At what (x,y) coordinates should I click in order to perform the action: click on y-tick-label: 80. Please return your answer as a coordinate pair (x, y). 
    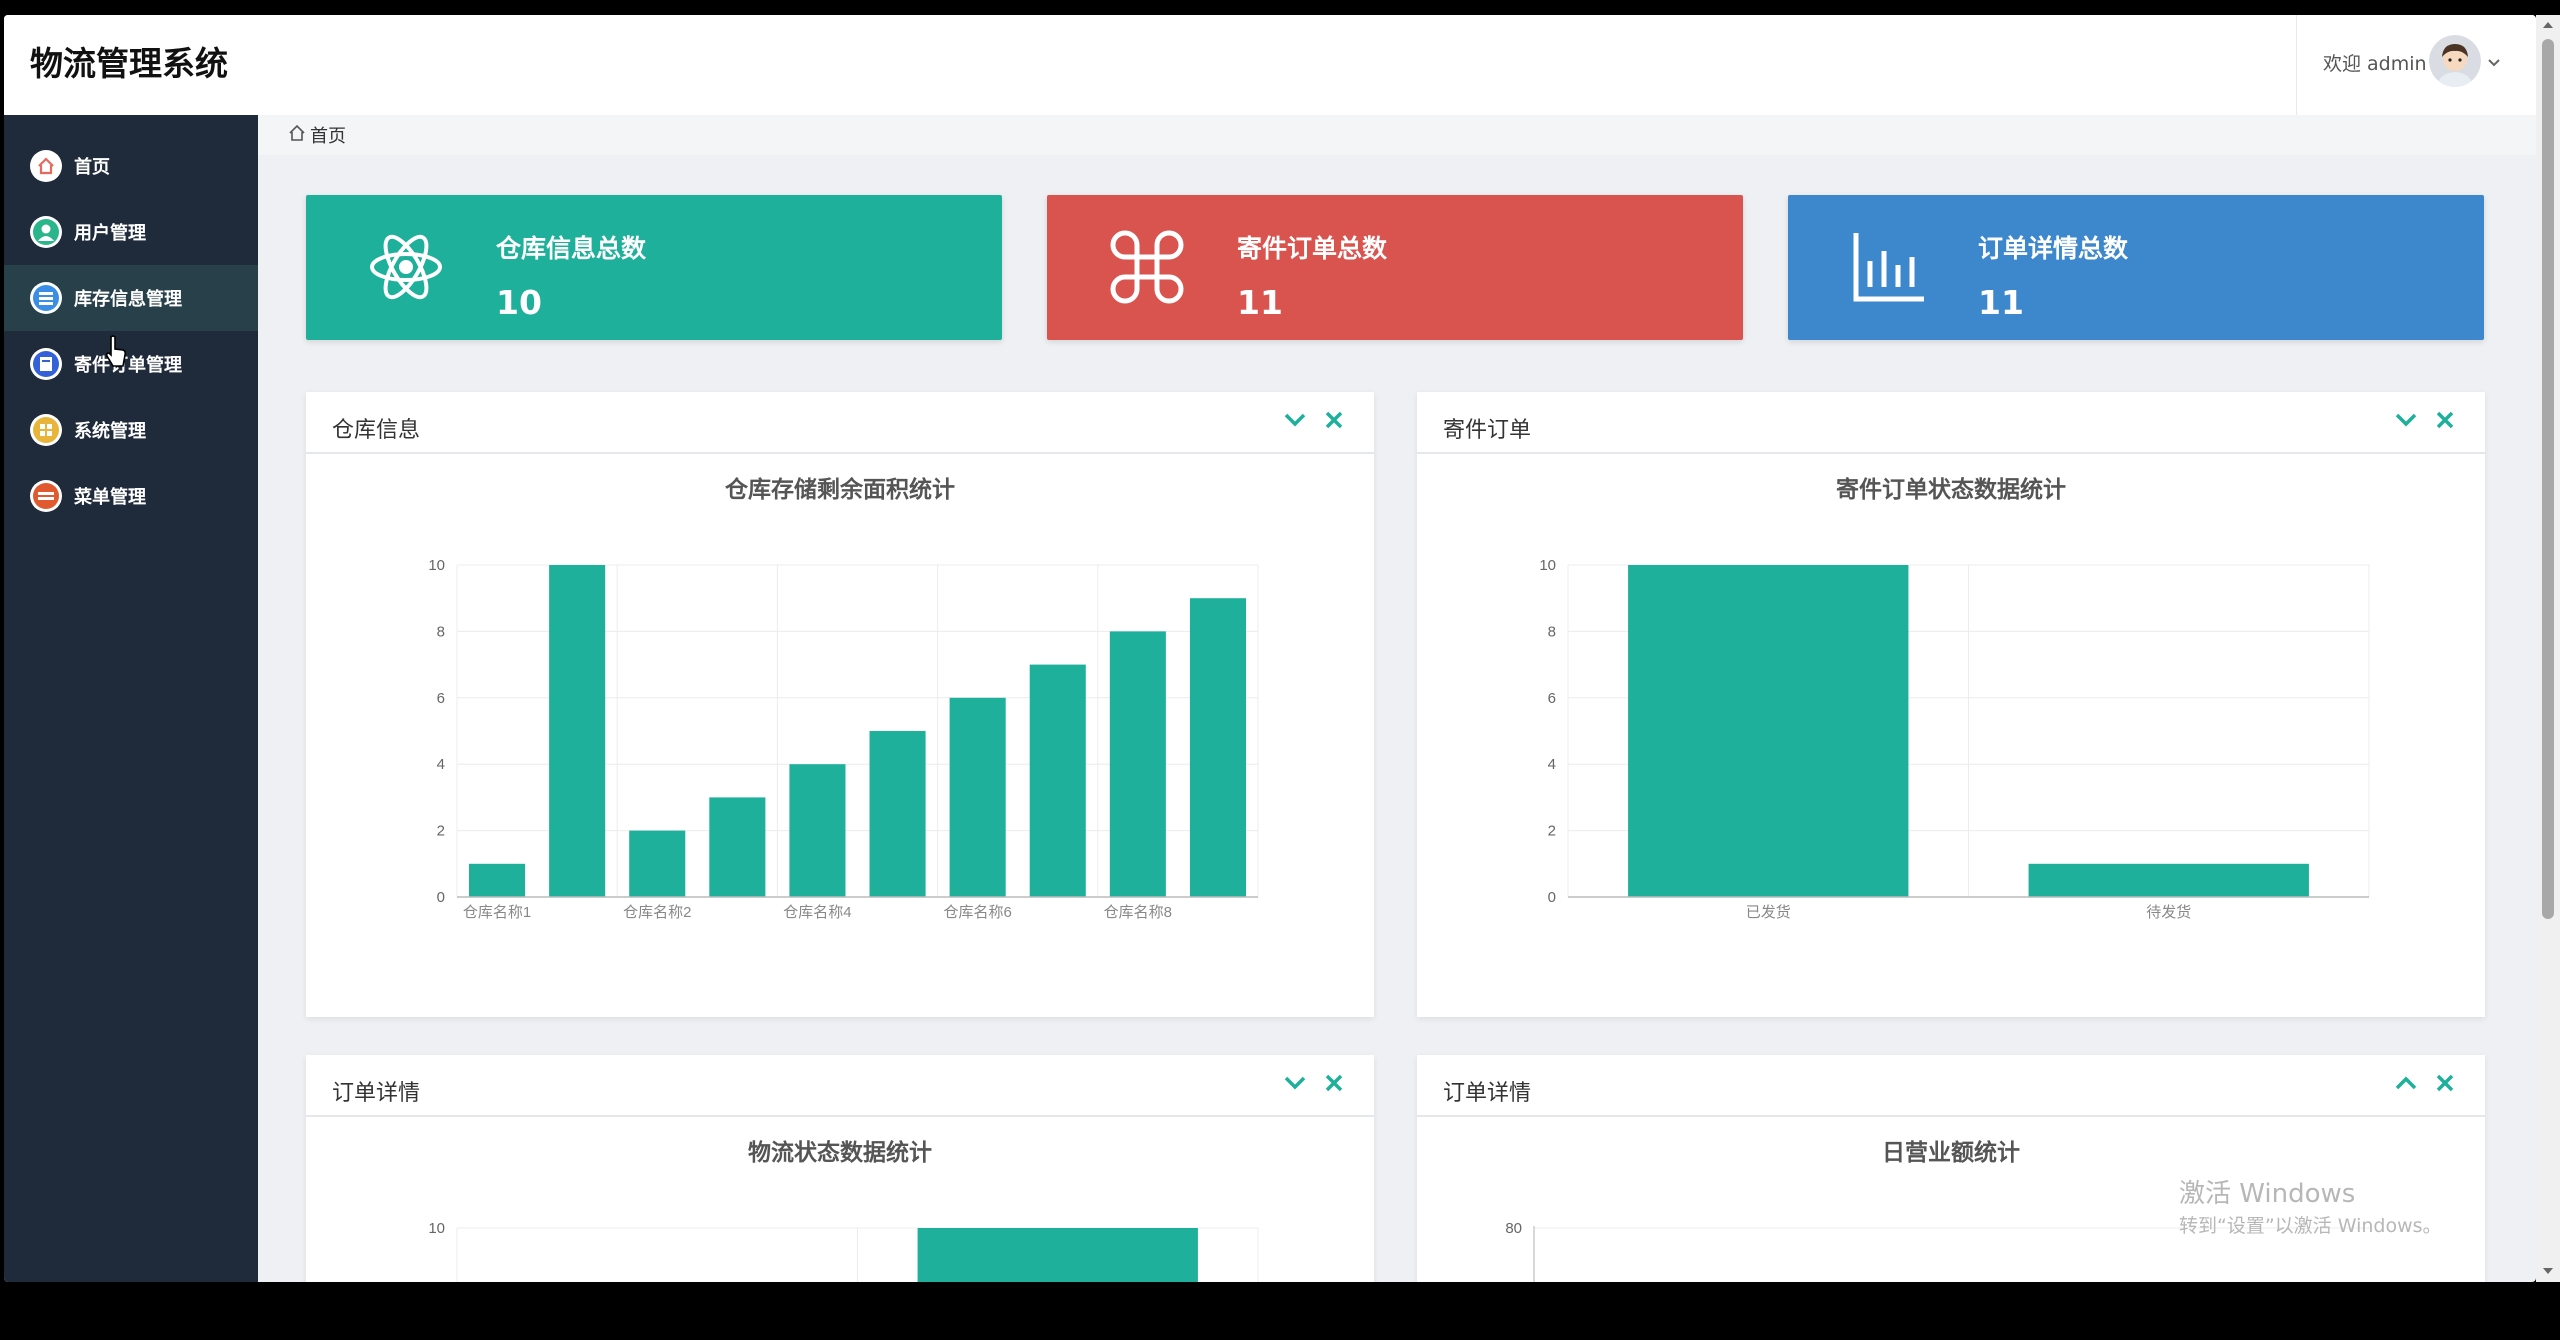
    Looking at the image, I should click on (1513, 1228).